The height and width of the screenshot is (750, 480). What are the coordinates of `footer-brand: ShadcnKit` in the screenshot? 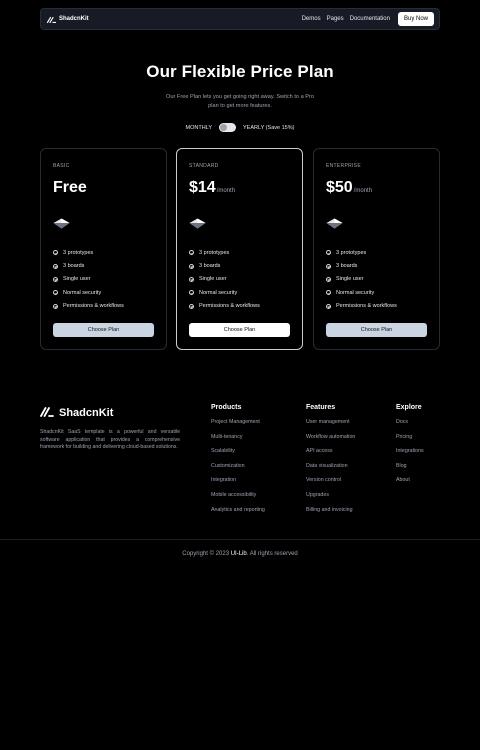 It's located at (76, 413).